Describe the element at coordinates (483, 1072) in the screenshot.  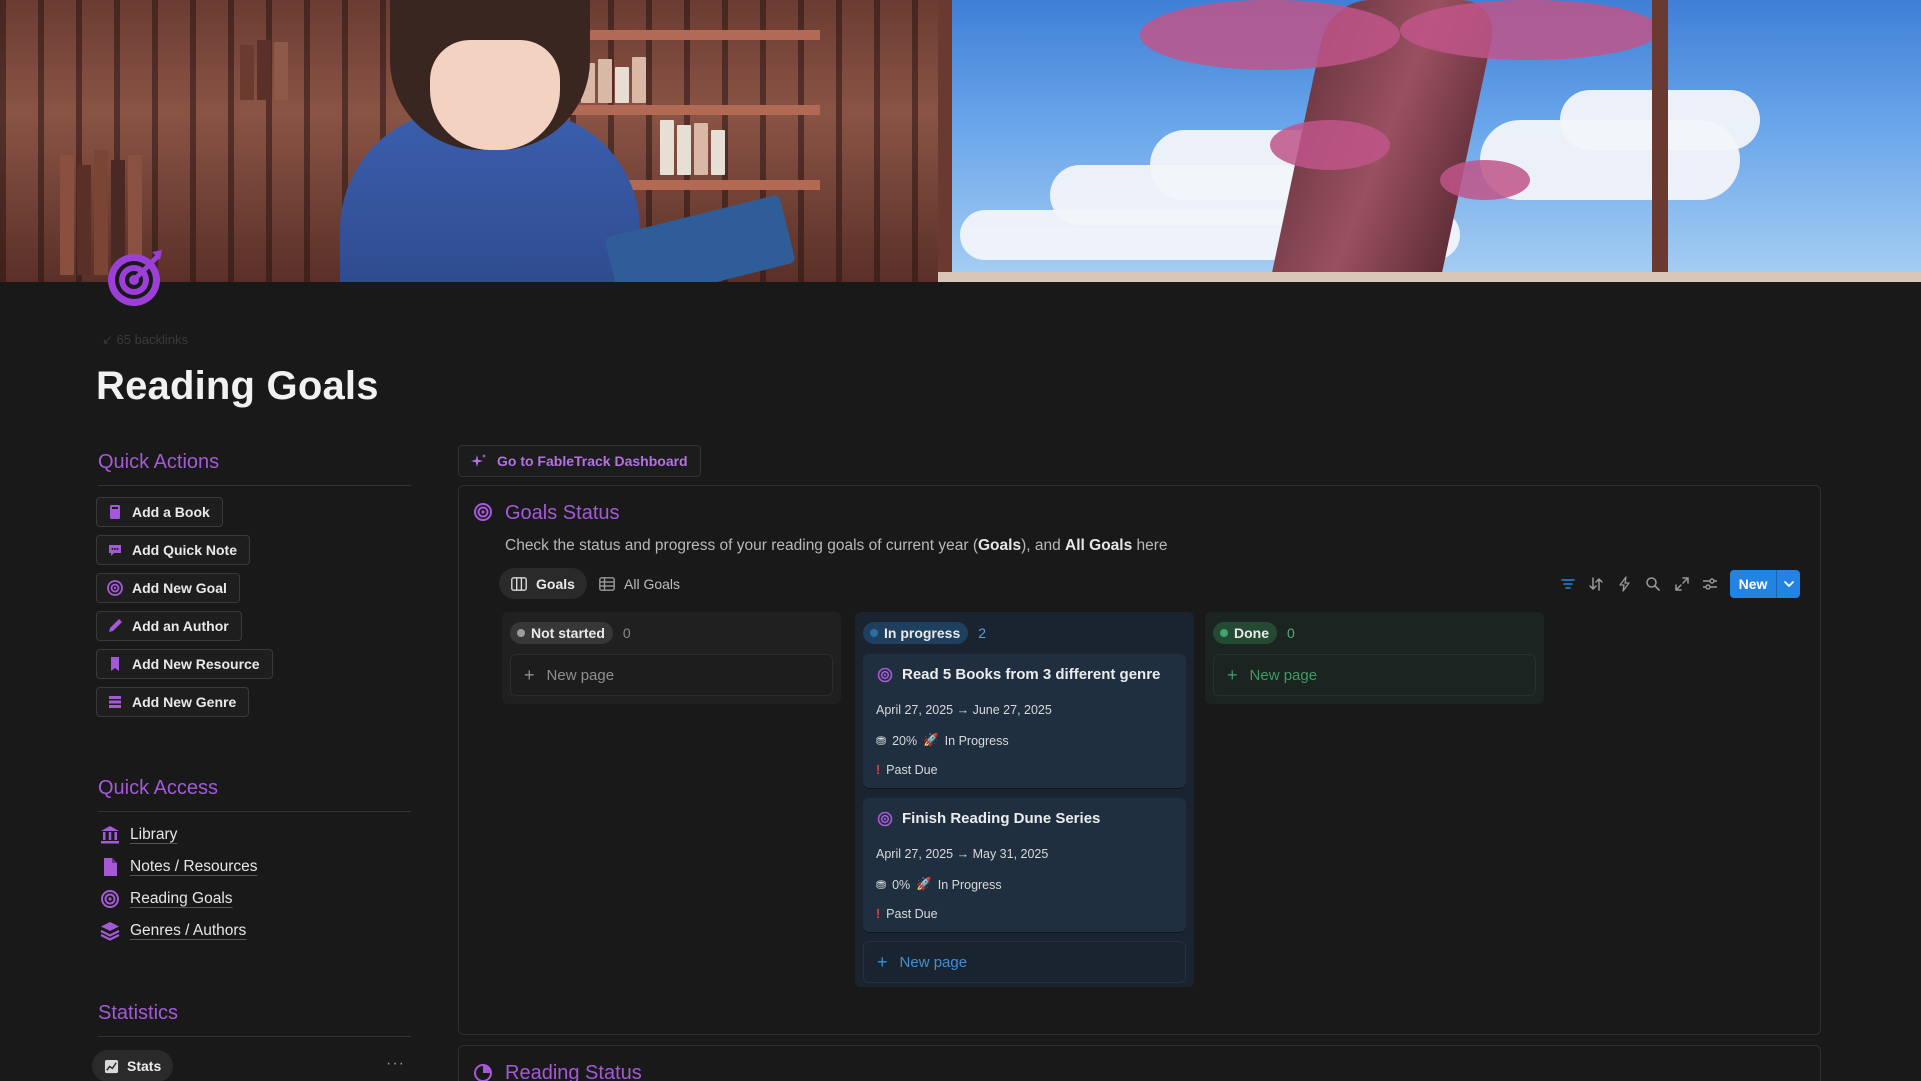
I see `pie-chart-icon` at that location.